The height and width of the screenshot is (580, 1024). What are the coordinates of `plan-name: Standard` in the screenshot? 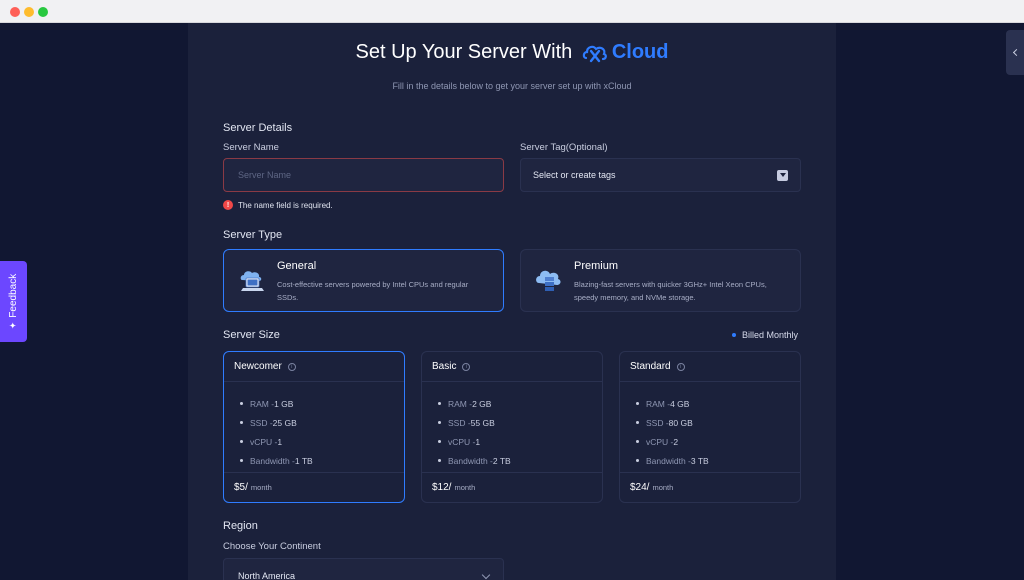 It's located at (650, 366).